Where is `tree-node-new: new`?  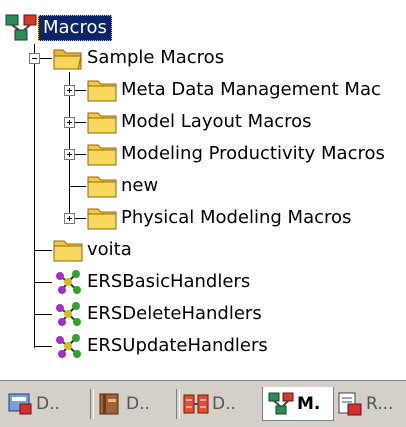
tree-node-new: new is located at coordinates (123, 186).